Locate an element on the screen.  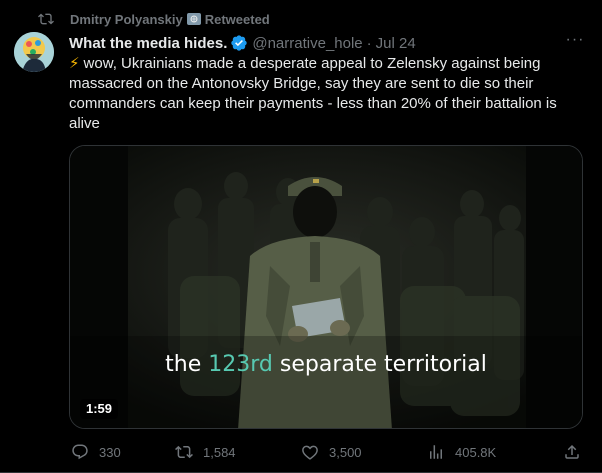
reply-button: 330 is located at coordinates (96, 452).